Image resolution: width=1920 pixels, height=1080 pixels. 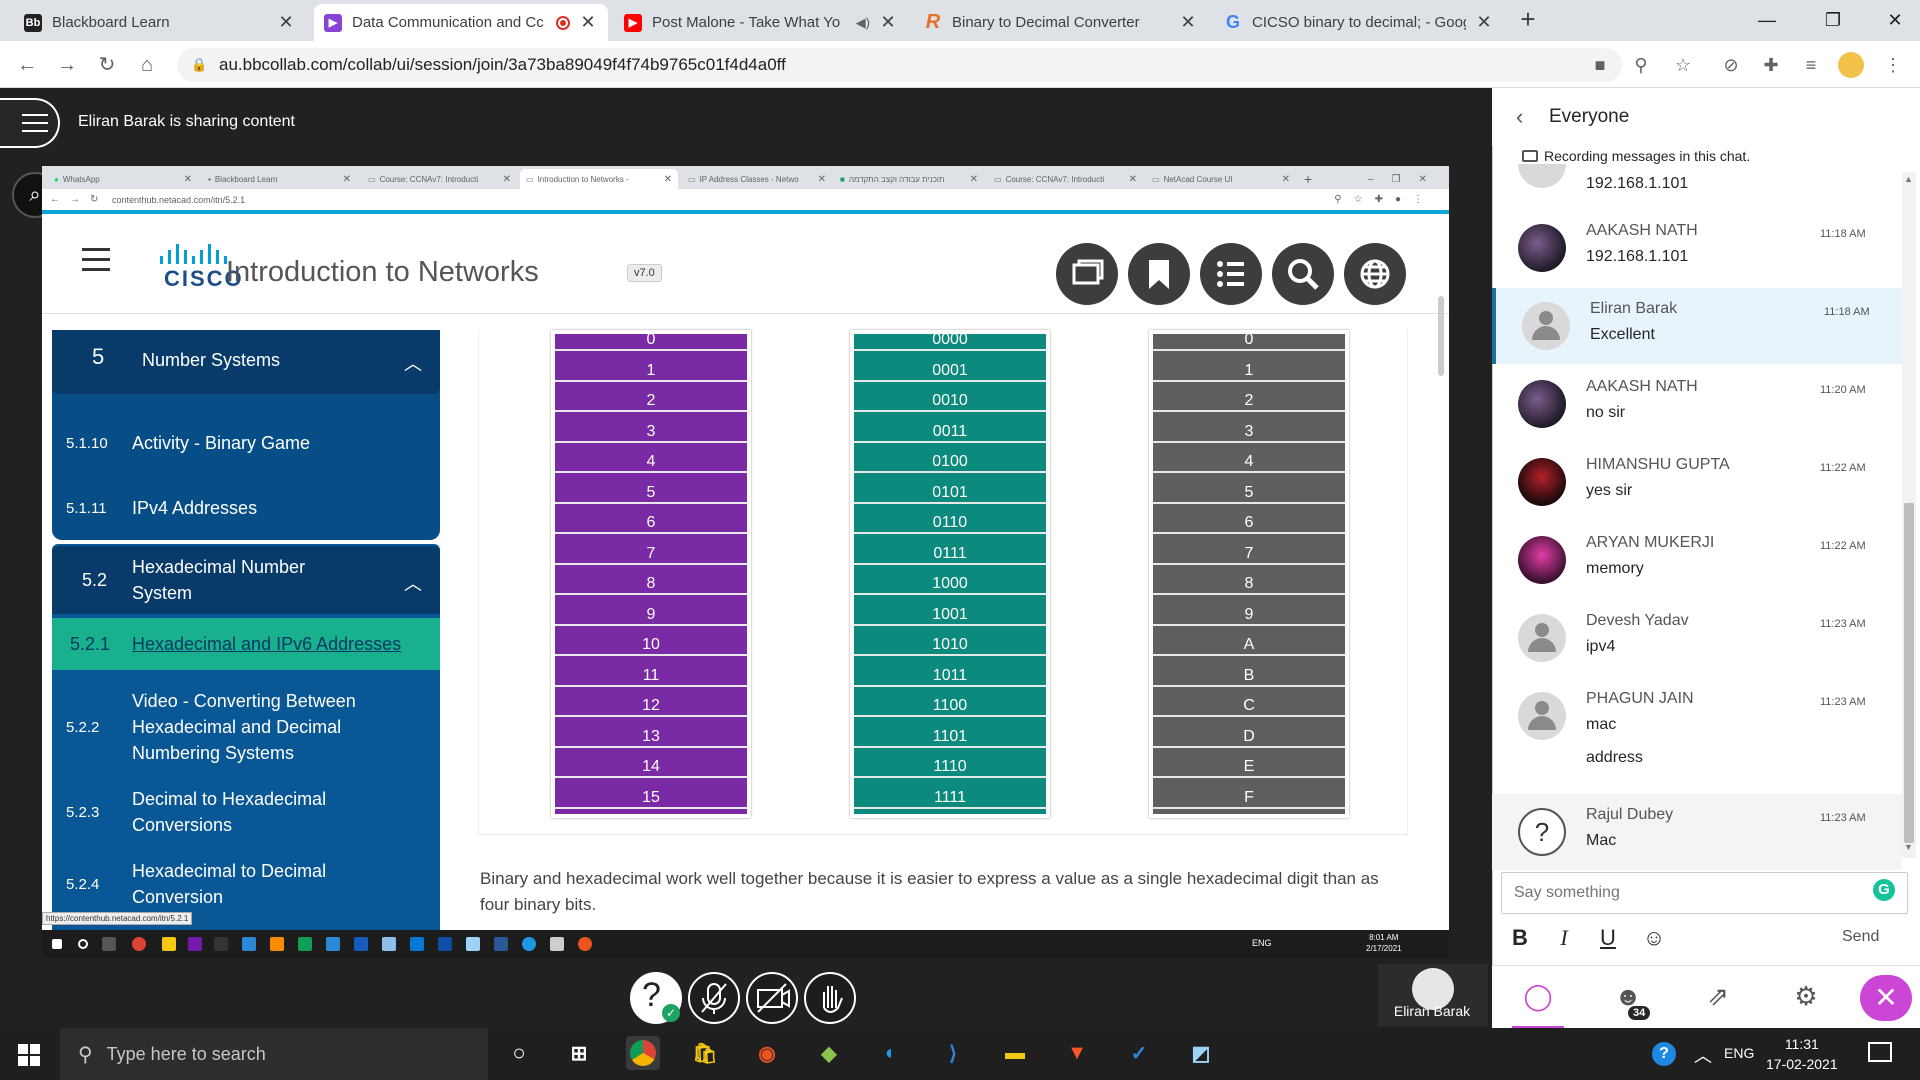 I want to click on vscode-icon: ⟩, so click(x=953, y=1053).